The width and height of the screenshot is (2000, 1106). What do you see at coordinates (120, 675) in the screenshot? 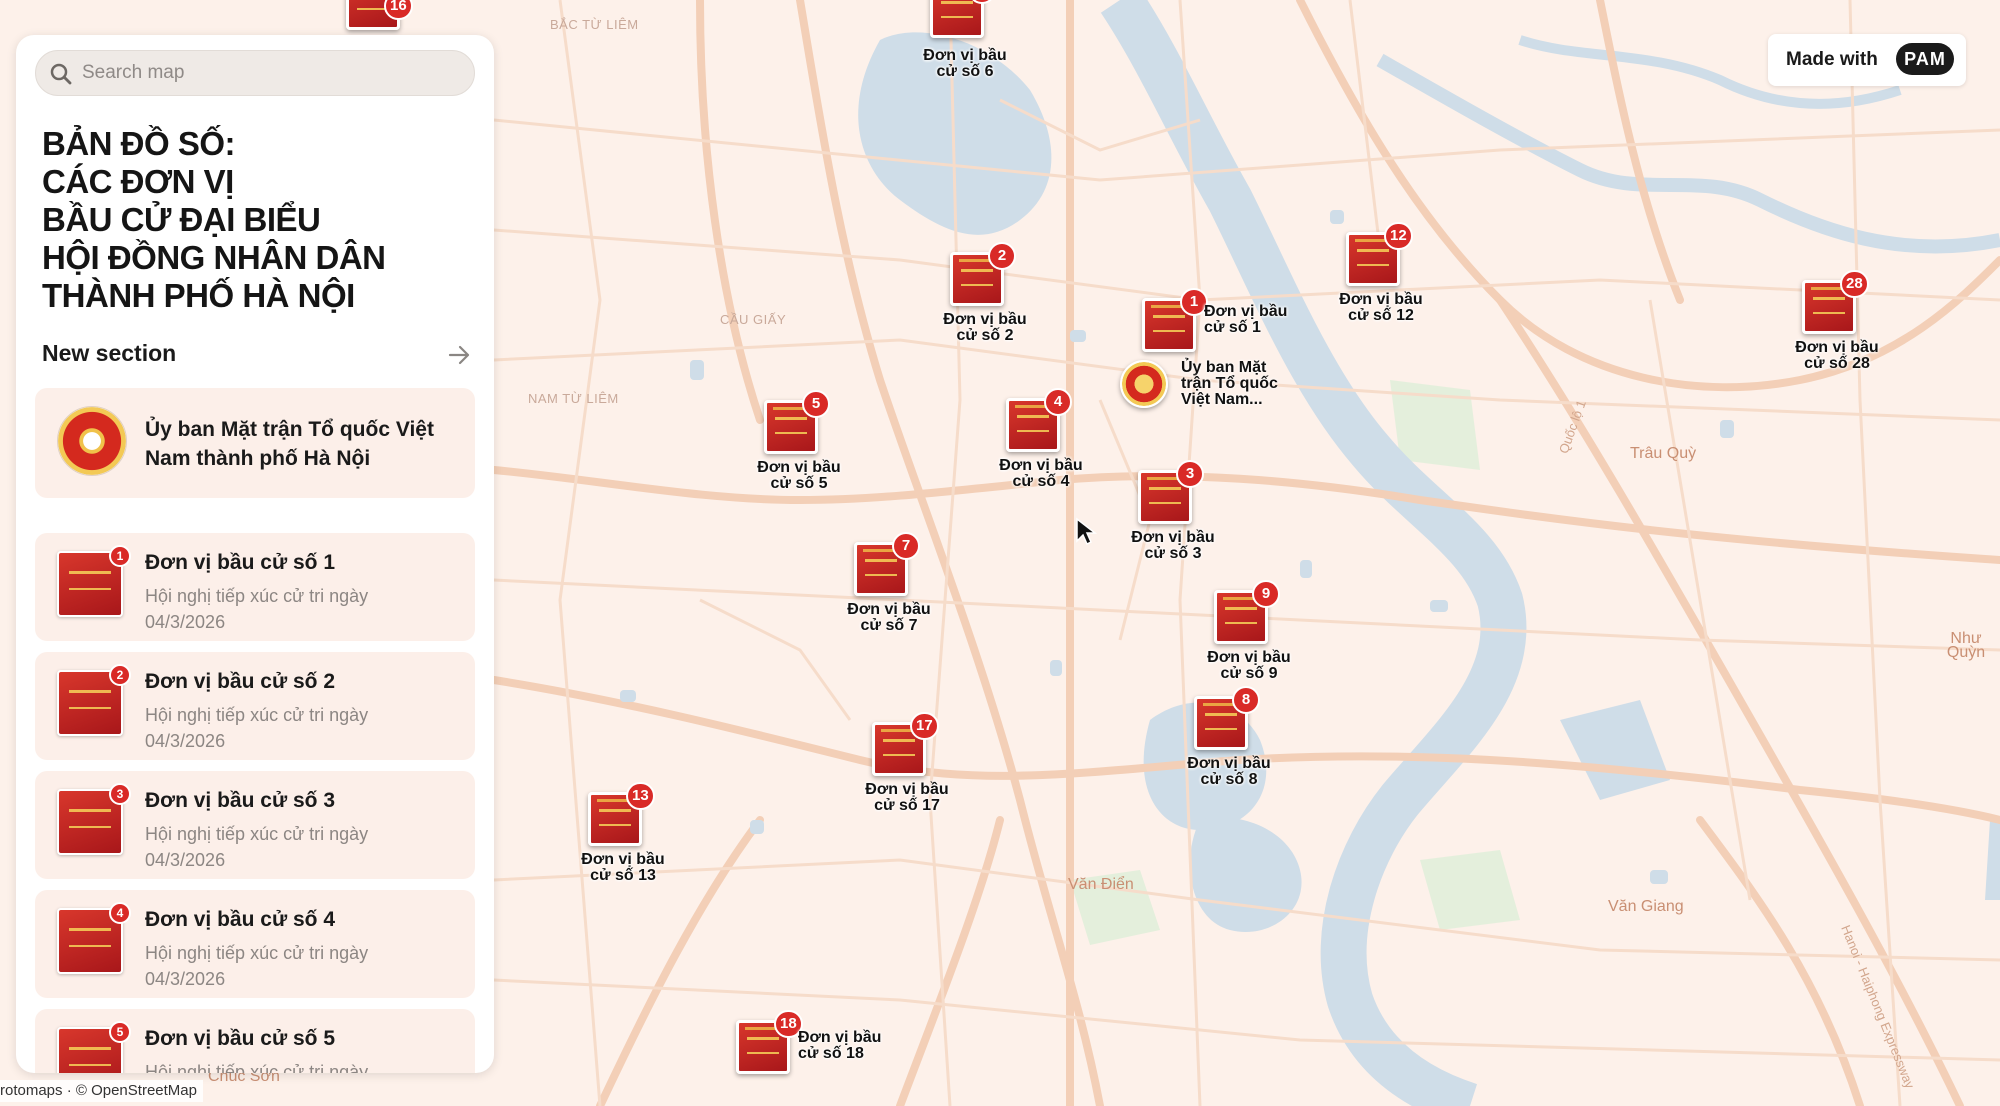
I see `item-badge: 2` at bounding box center [120, 675].